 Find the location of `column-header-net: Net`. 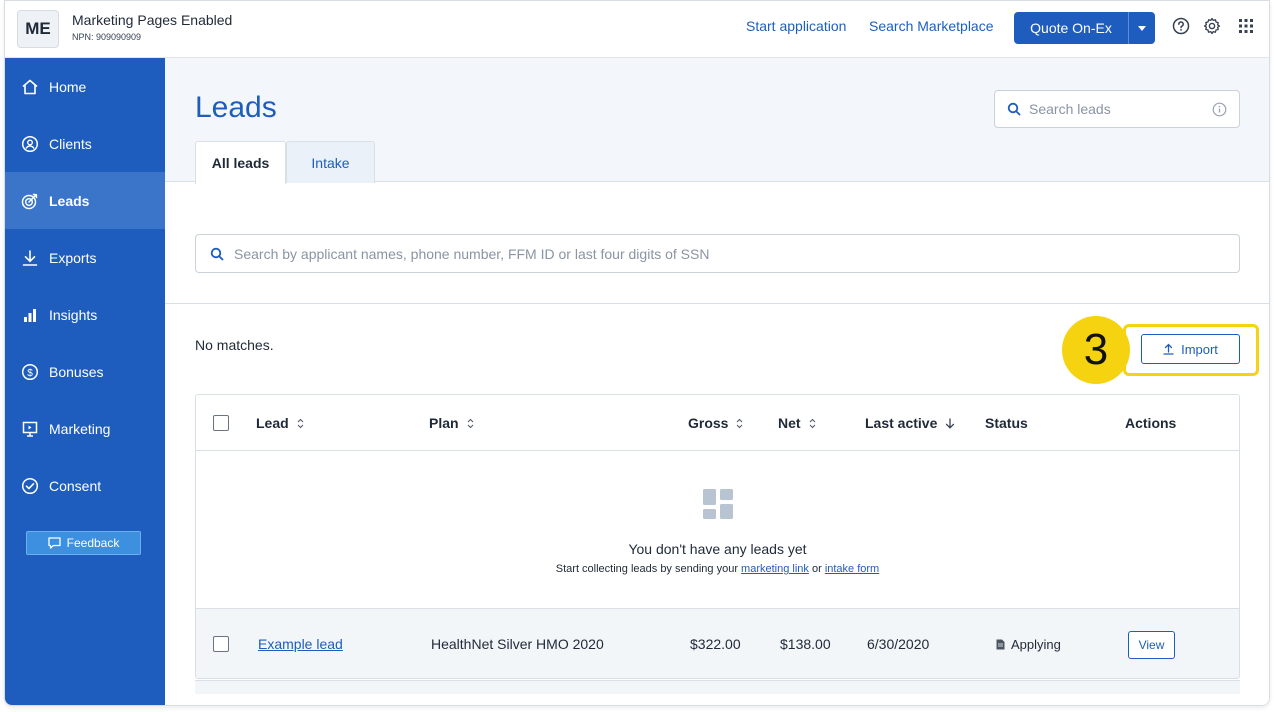

column-header-net: Net is located at coordinates (797, 423).